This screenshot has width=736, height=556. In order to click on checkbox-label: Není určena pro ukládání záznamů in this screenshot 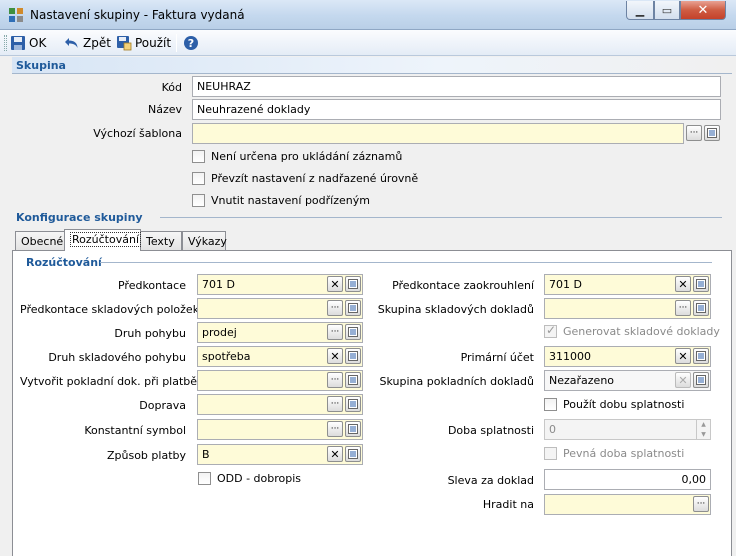, I will do `click(307, 156)`.